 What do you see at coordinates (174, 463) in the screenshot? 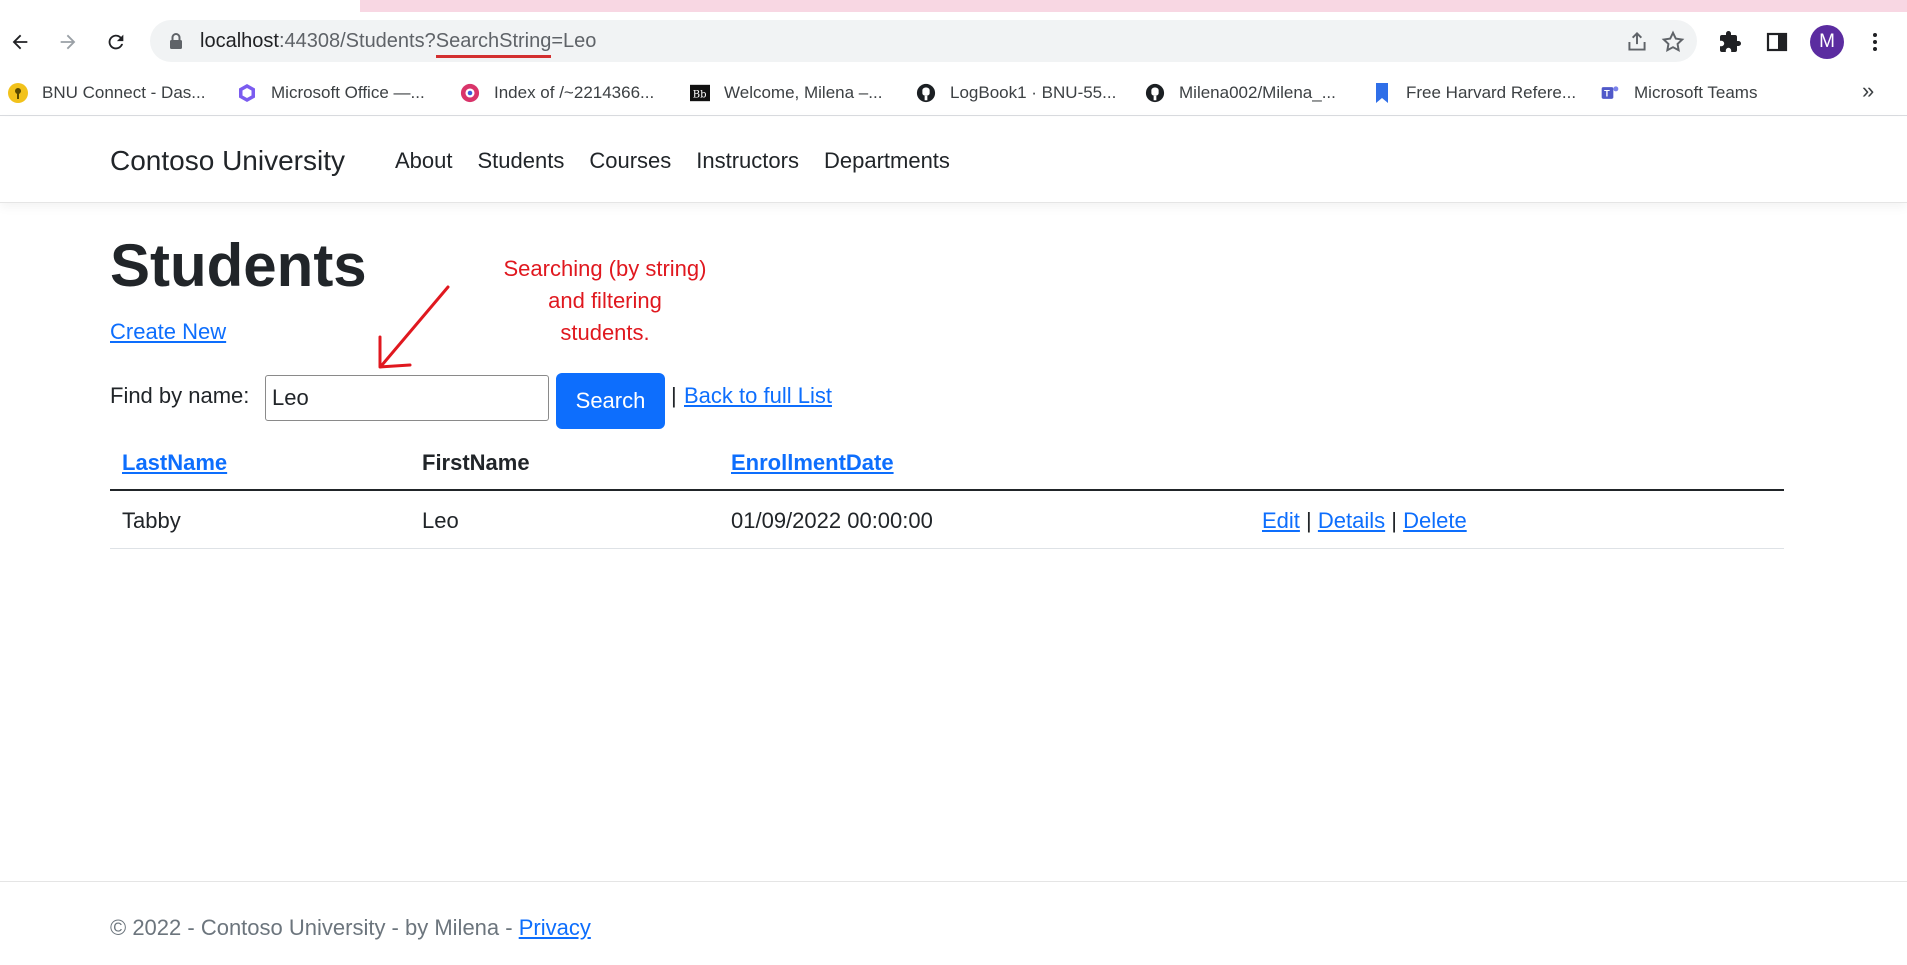
I see `column-header-lastname: LastName` at bounding box center [174, 463].